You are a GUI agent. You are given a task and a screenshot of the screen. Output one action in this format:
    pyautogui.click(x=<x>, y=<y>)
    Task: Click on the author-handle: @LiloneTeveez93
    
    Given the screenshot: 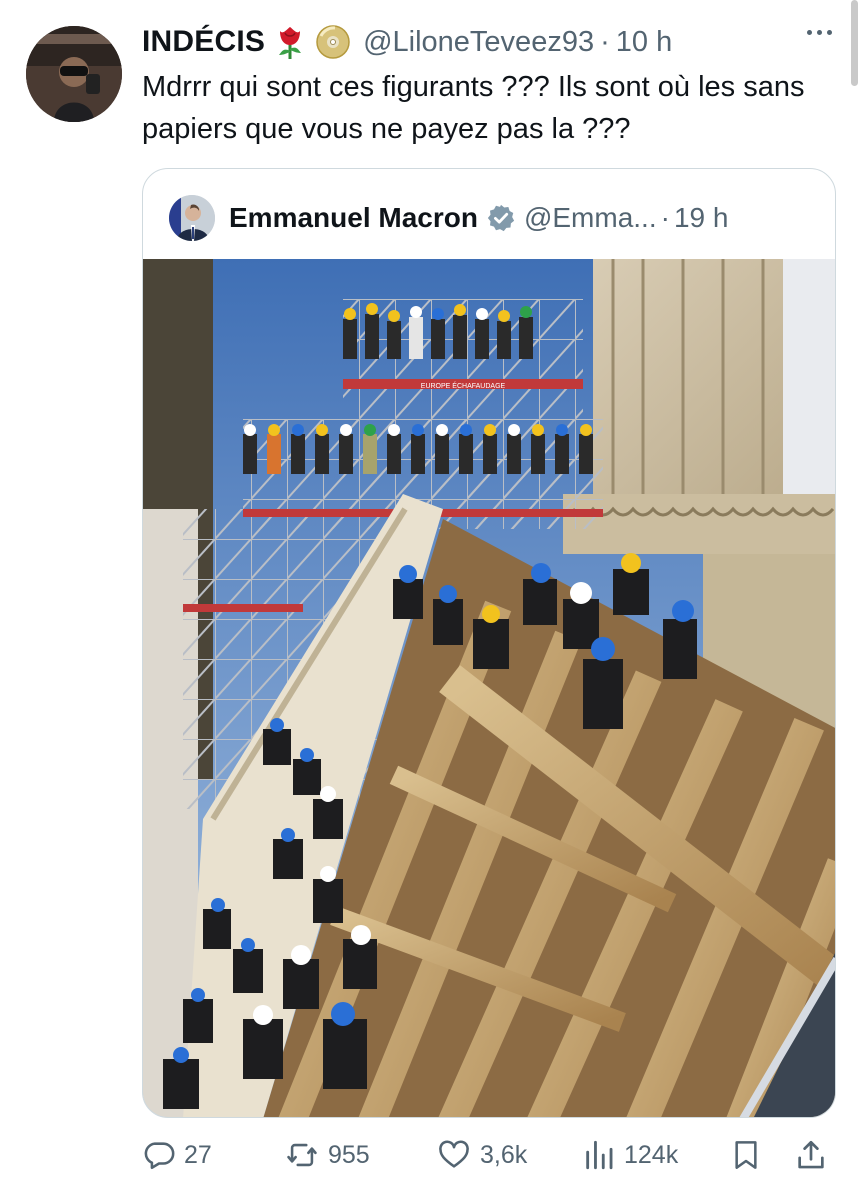 What is the action you would take?
    pyautogui.click(x=478, y=42)
    